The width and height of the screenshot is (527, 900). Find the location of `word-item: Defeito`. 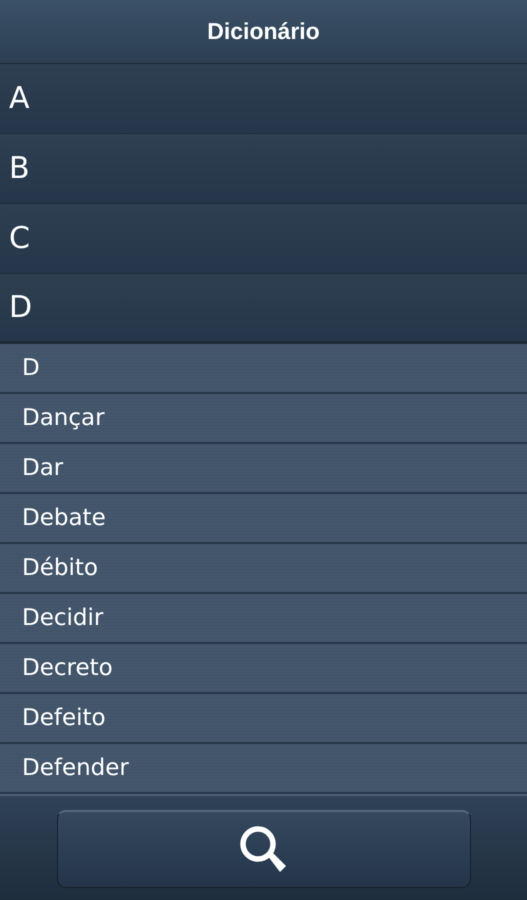

word-item: Defeito is located at coordinates (263, 719).